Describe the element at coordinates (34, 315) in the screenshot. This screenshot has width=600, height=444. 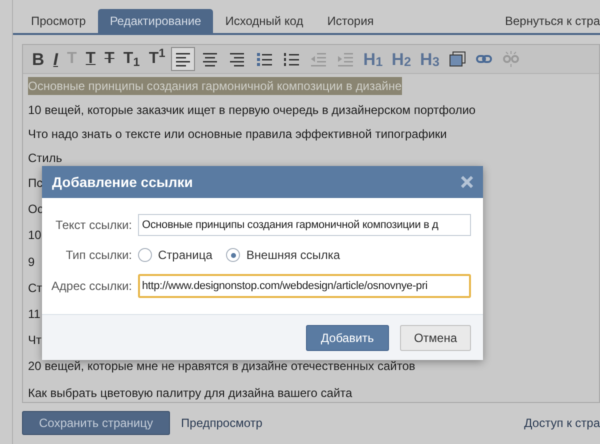
I see `editor-line: 11` at that location.